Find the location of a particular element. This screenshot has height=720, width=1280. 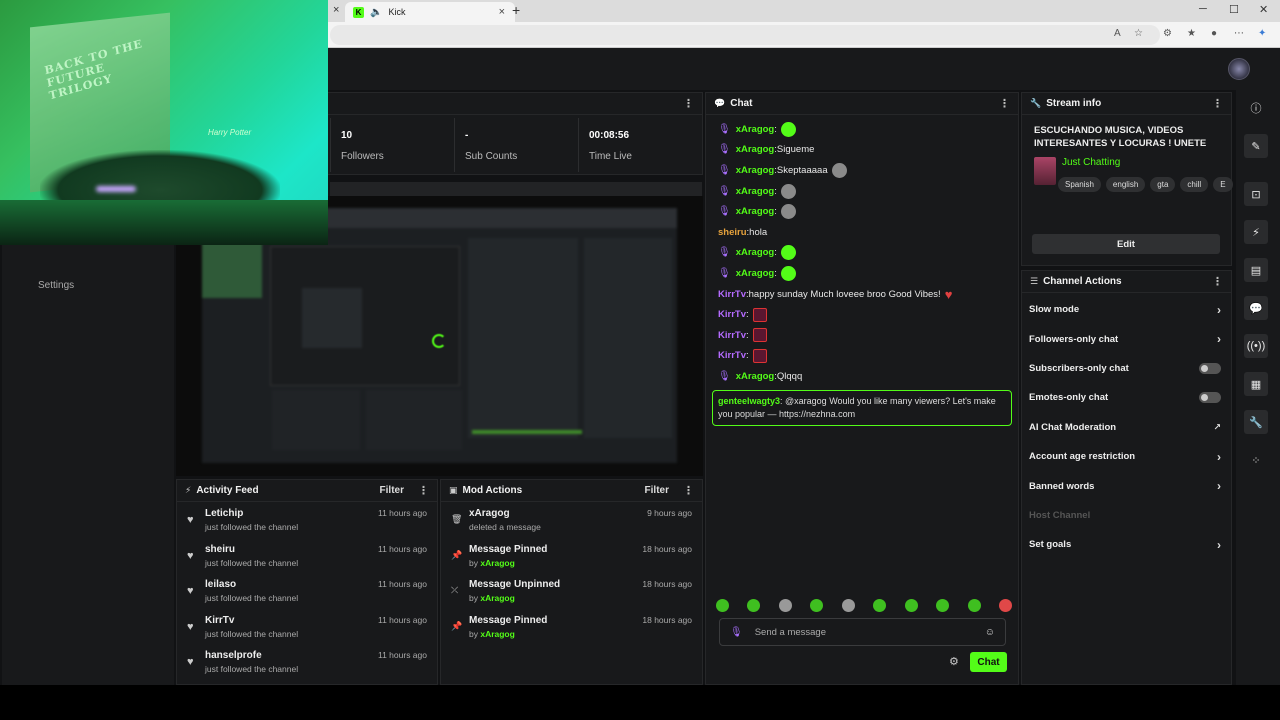

edit-pencil-icon: ✎ is located at coordinates (1256, 146).